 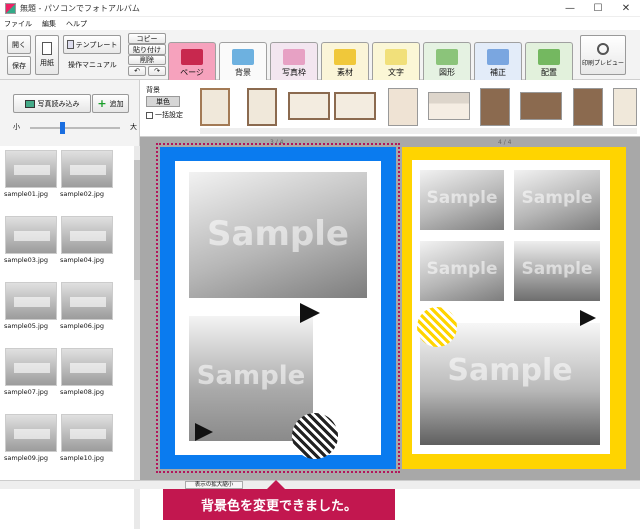 I want to click on photo-thumbnail: sample04.jpg, so click(x=87, y=240).